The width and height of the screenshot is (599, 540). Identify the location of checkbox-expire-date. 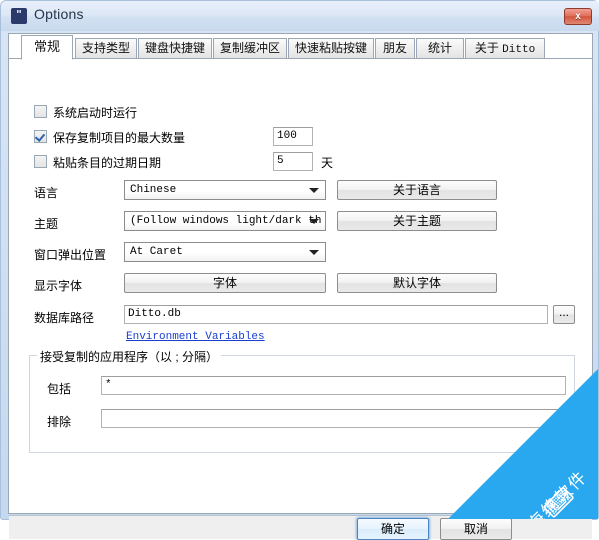
(40, 161).